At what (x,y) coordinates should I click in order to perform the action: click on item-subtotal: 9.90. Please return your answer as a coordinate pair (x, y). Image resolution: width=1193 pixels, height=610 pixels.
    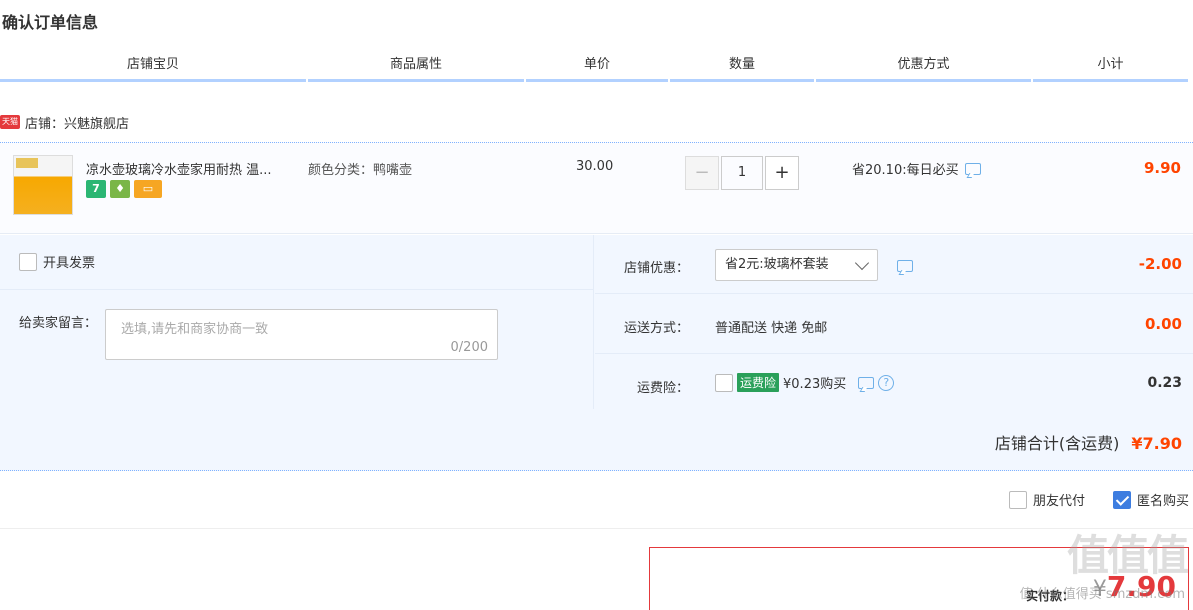
    Looking at the image, I should click on (1162, 168).